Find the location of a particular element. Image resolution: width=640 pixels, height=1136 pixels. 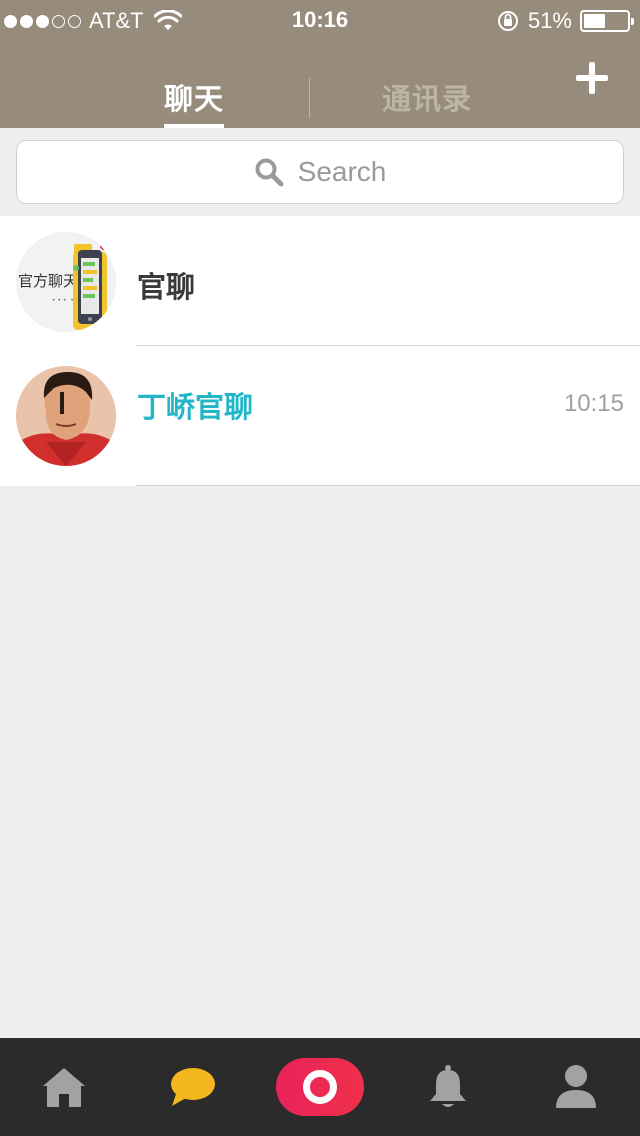

search-area: Search is located at coordinates (320, 172).